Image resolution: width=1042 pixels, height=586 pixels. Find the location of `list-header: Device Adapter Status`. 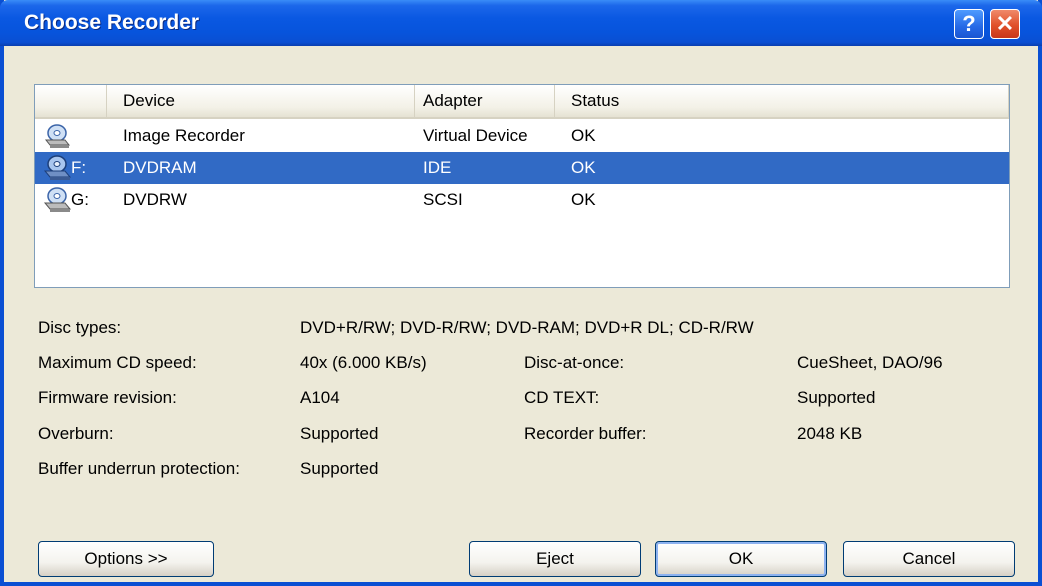

list-header: Device Adapter Status is located at coordinates (522, 102).